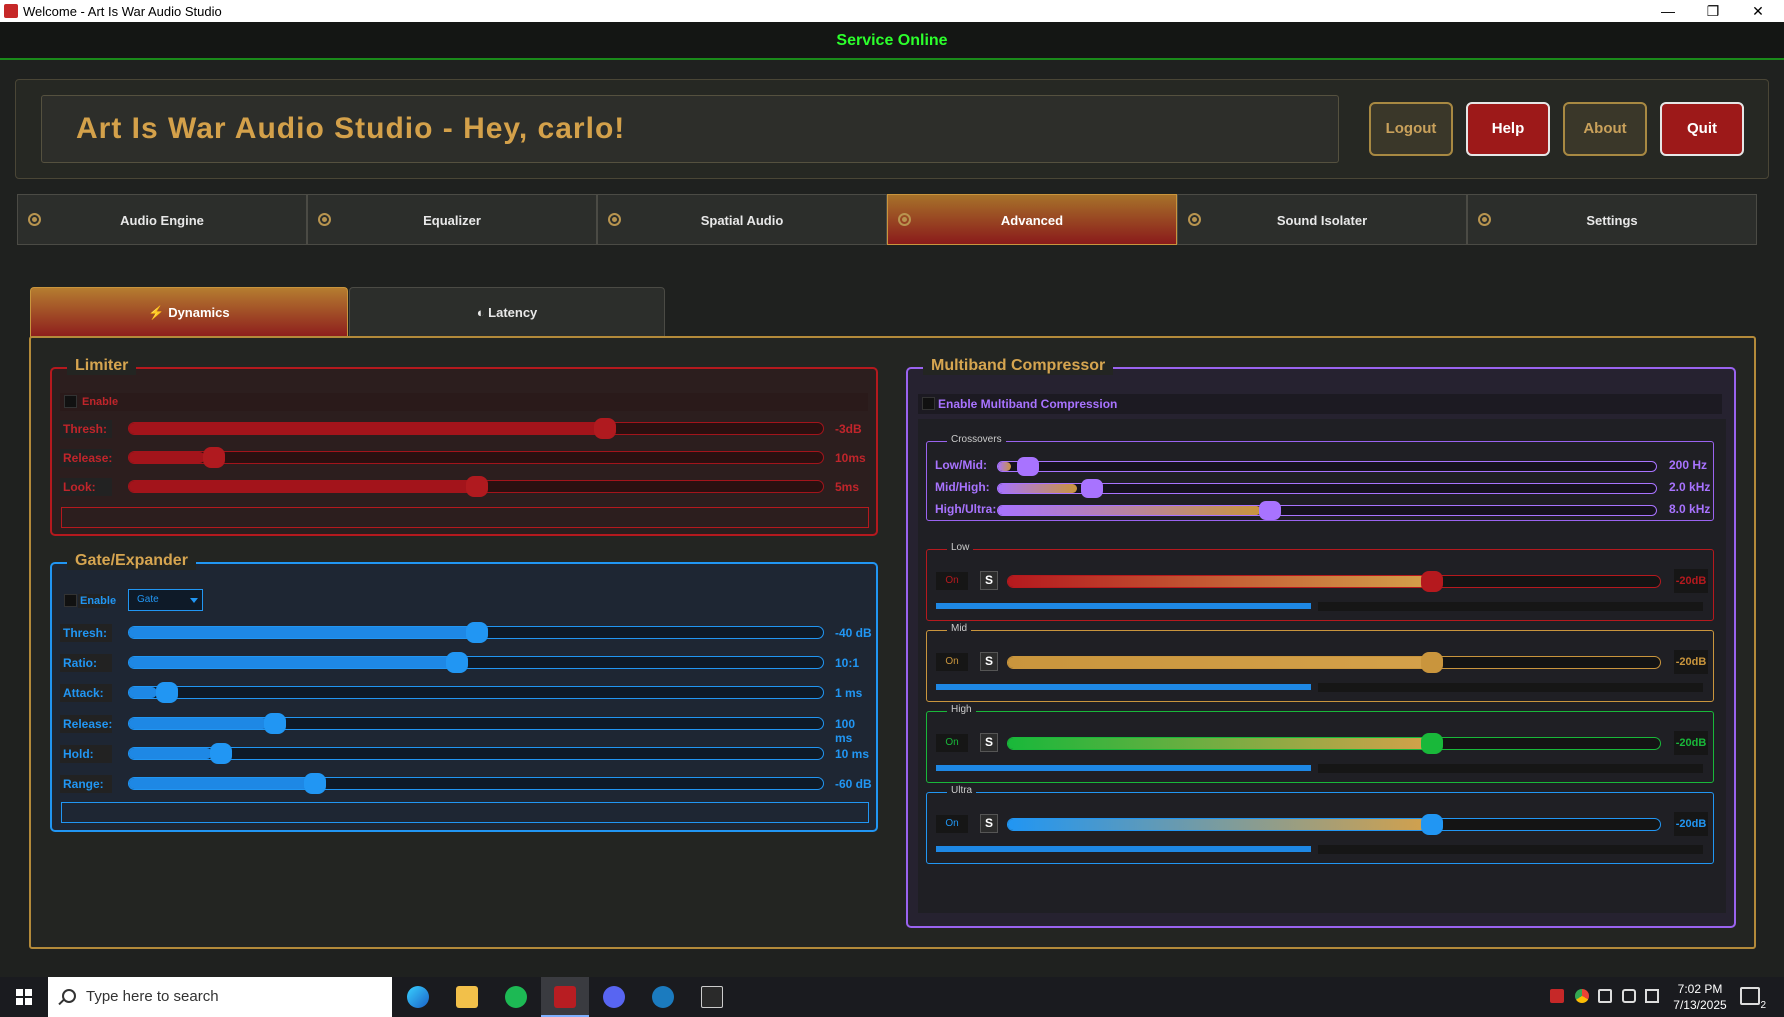  Describe the element at coordinates (1605, 129) in the screenshot. I see `about-button: About` at that location.